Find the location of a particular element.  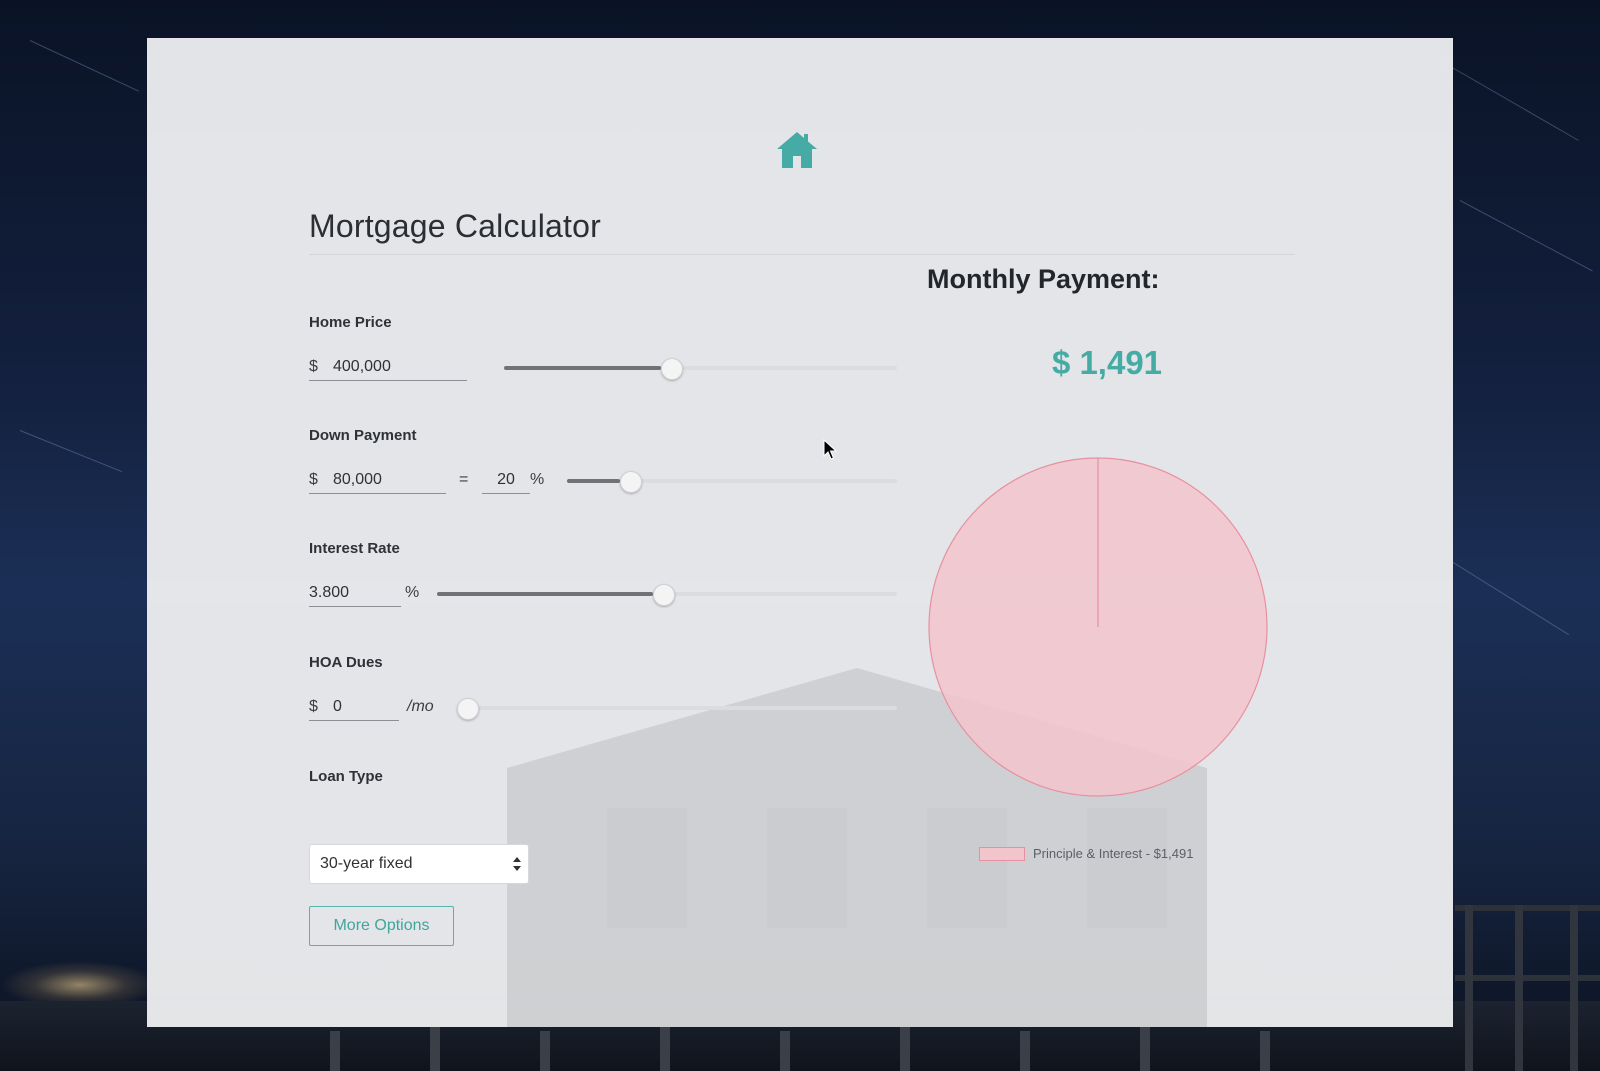

interest-rate-slider is located at coordinates (667, 595).